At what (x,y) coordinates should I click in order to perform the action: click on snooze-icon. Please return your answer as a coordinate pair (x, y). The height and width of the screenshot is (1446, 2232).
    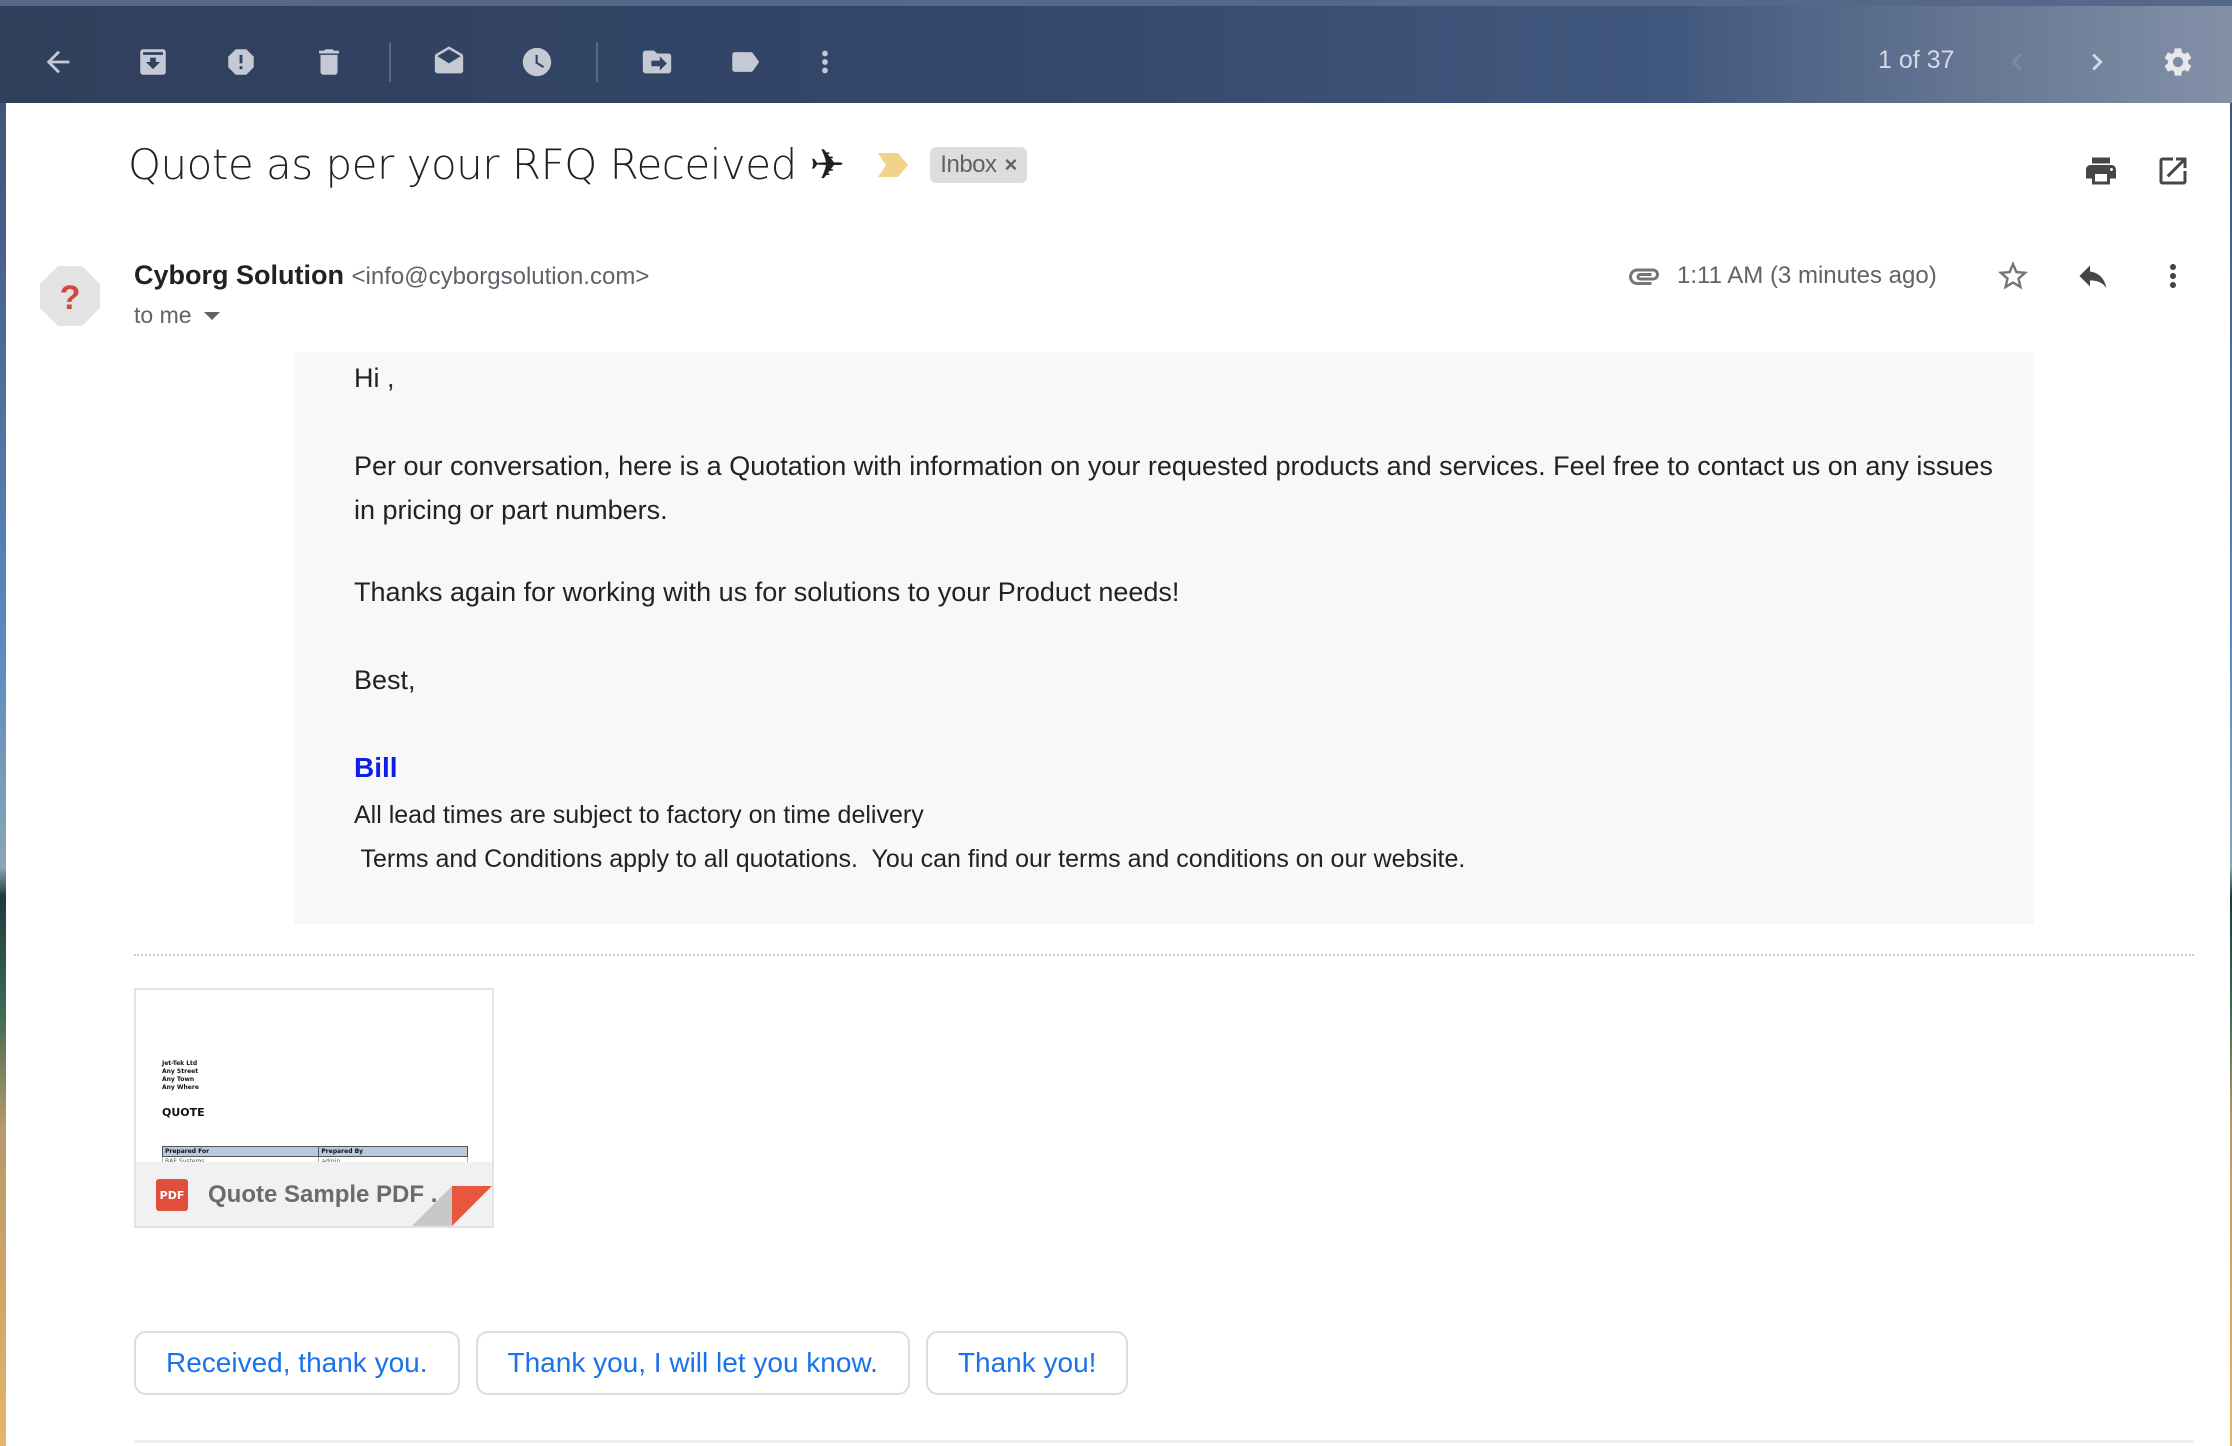
    Looking at the image, I should click on (537, 62).